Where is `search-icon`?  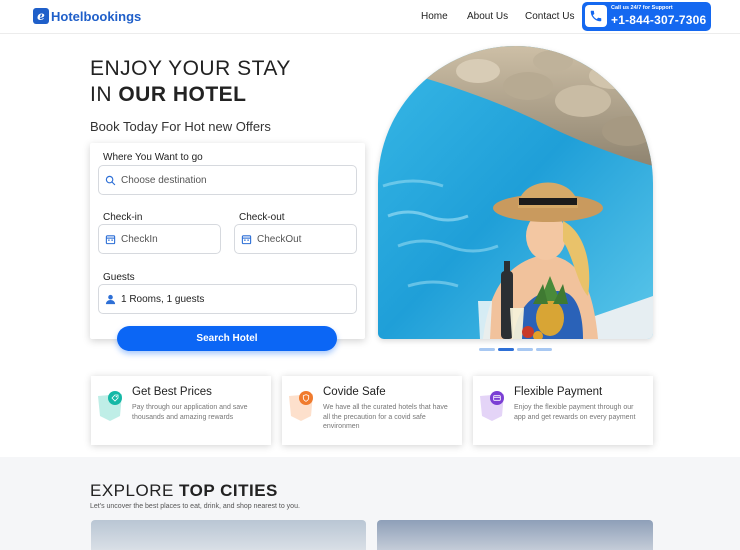 search-icon is located at coordinates (110, 180).